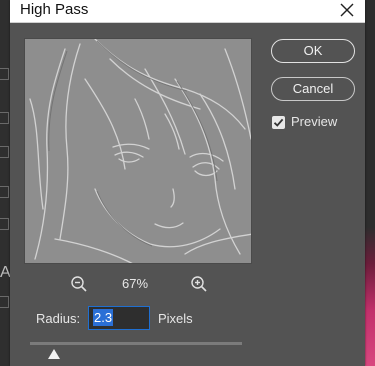 The width and height of the screenshot is (375, 366). What do you see at coordinates (175, 318) in the screenshot?
I see `radius-unit-label: Pixels` at bounding box center [175, 318].